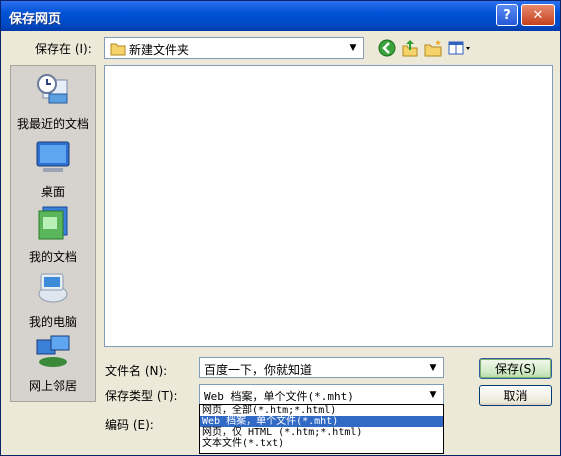  Describe the element at coordinates (515, 395) in the screenshot. I see `cancel-button: 取消` at that location.